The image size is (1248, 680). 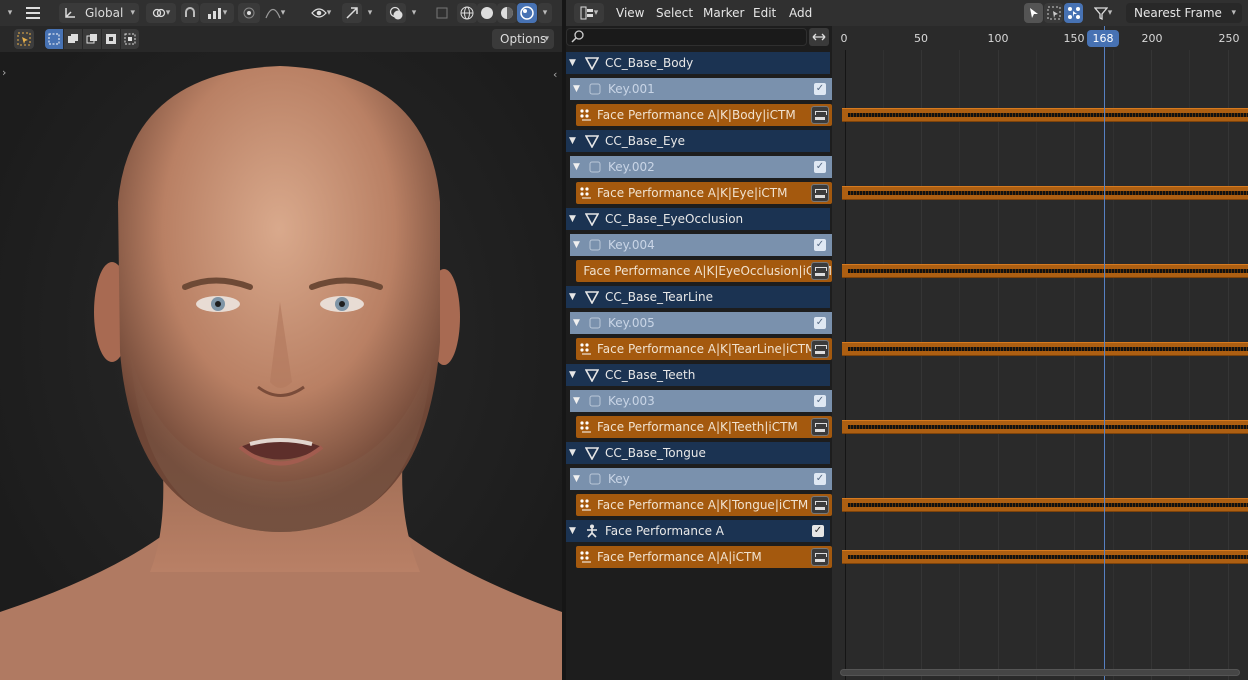 What do you see at coordinates (1103, 13) in the screenshot?
I see `filter-dropdown: ▾` at bounding box center [1103, 13].